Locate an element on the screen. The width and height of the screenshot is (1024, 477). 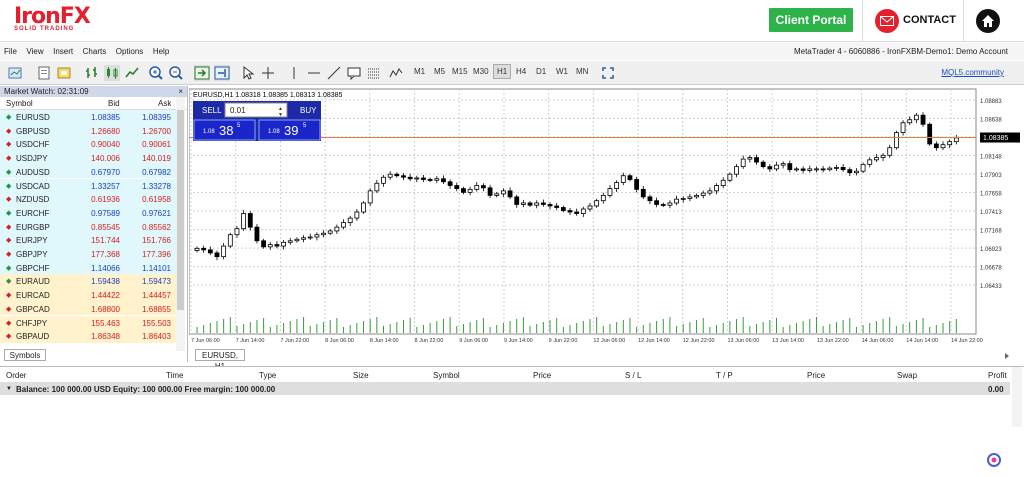
chart-tab-eurusd: EURUSD, H1 is located at coordinates (220, 360).